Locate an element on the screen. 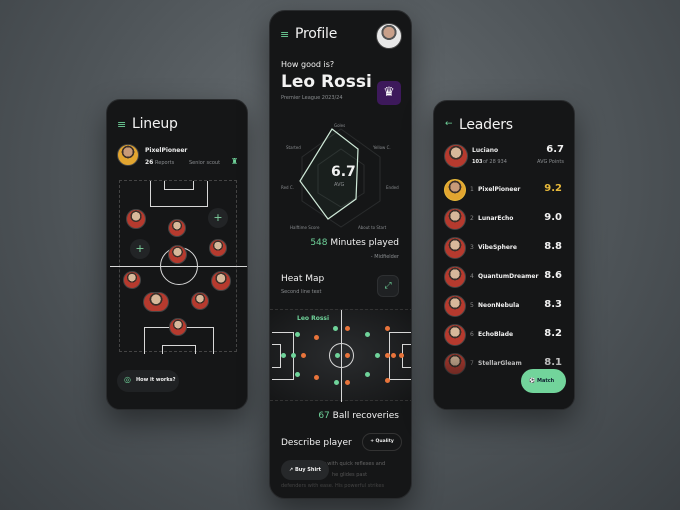 The width and height of the screenshot is (680, 510). leader-row: 1 PixelPioneer 9.2 is located at coordinates (504, 191).